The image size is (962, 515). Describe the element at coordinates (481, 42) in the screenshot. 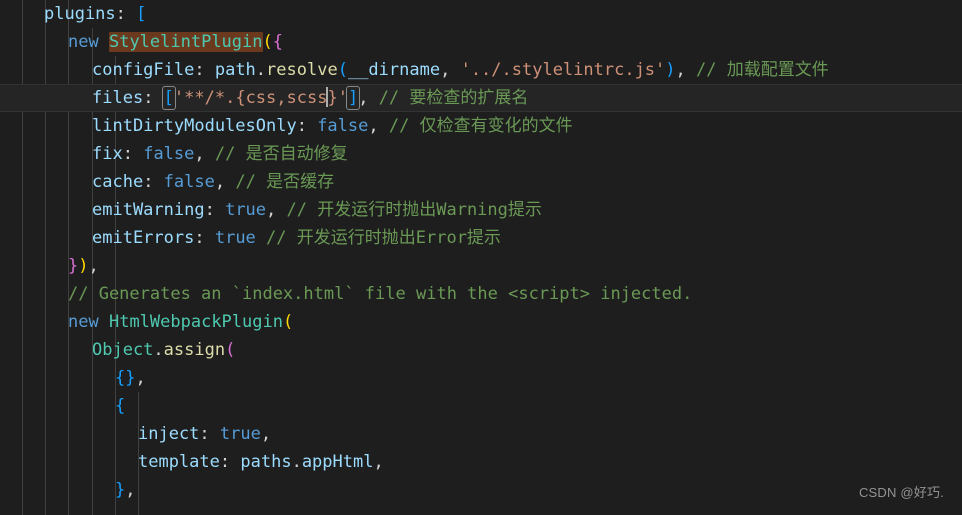

I see `code-line-new-stylelint: new StylelintPlugin({` at that location.